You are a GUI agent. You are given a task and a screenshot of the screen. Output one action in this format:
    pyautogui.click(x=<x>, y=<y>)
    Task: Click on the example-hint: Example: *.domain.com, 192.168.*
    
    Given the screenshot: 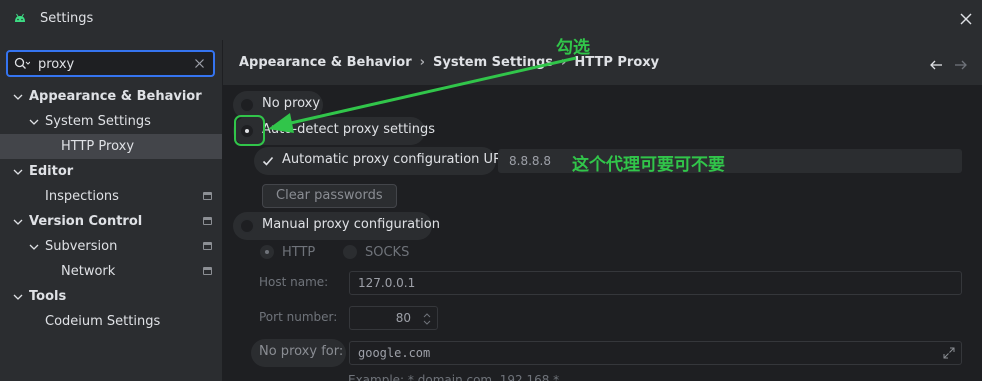 What is the action you would take?
    pyautogui.click(x=454, y=377)
    